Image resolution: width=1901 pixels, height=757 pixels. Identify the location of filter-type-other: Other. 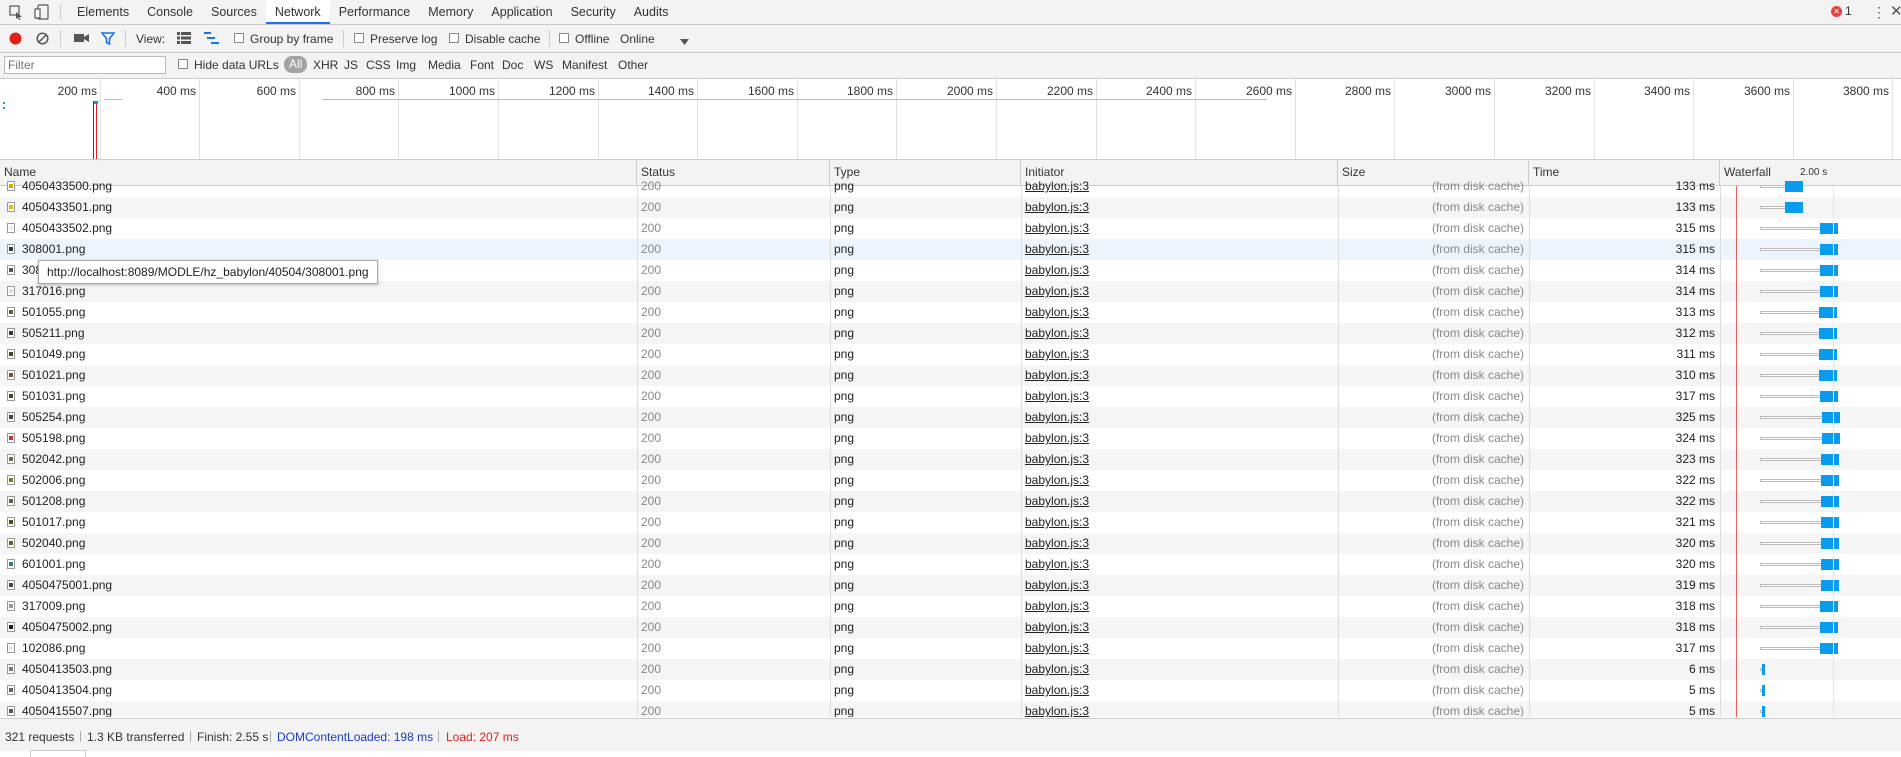
(633, 65).